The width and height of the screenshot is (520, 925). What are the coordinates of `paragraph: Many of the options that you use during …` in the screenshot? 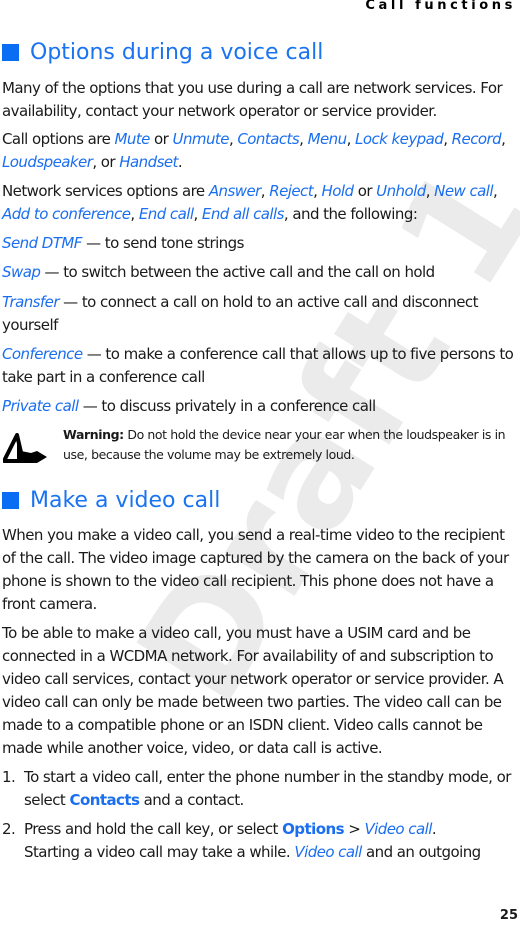 It's located at (261, 100).